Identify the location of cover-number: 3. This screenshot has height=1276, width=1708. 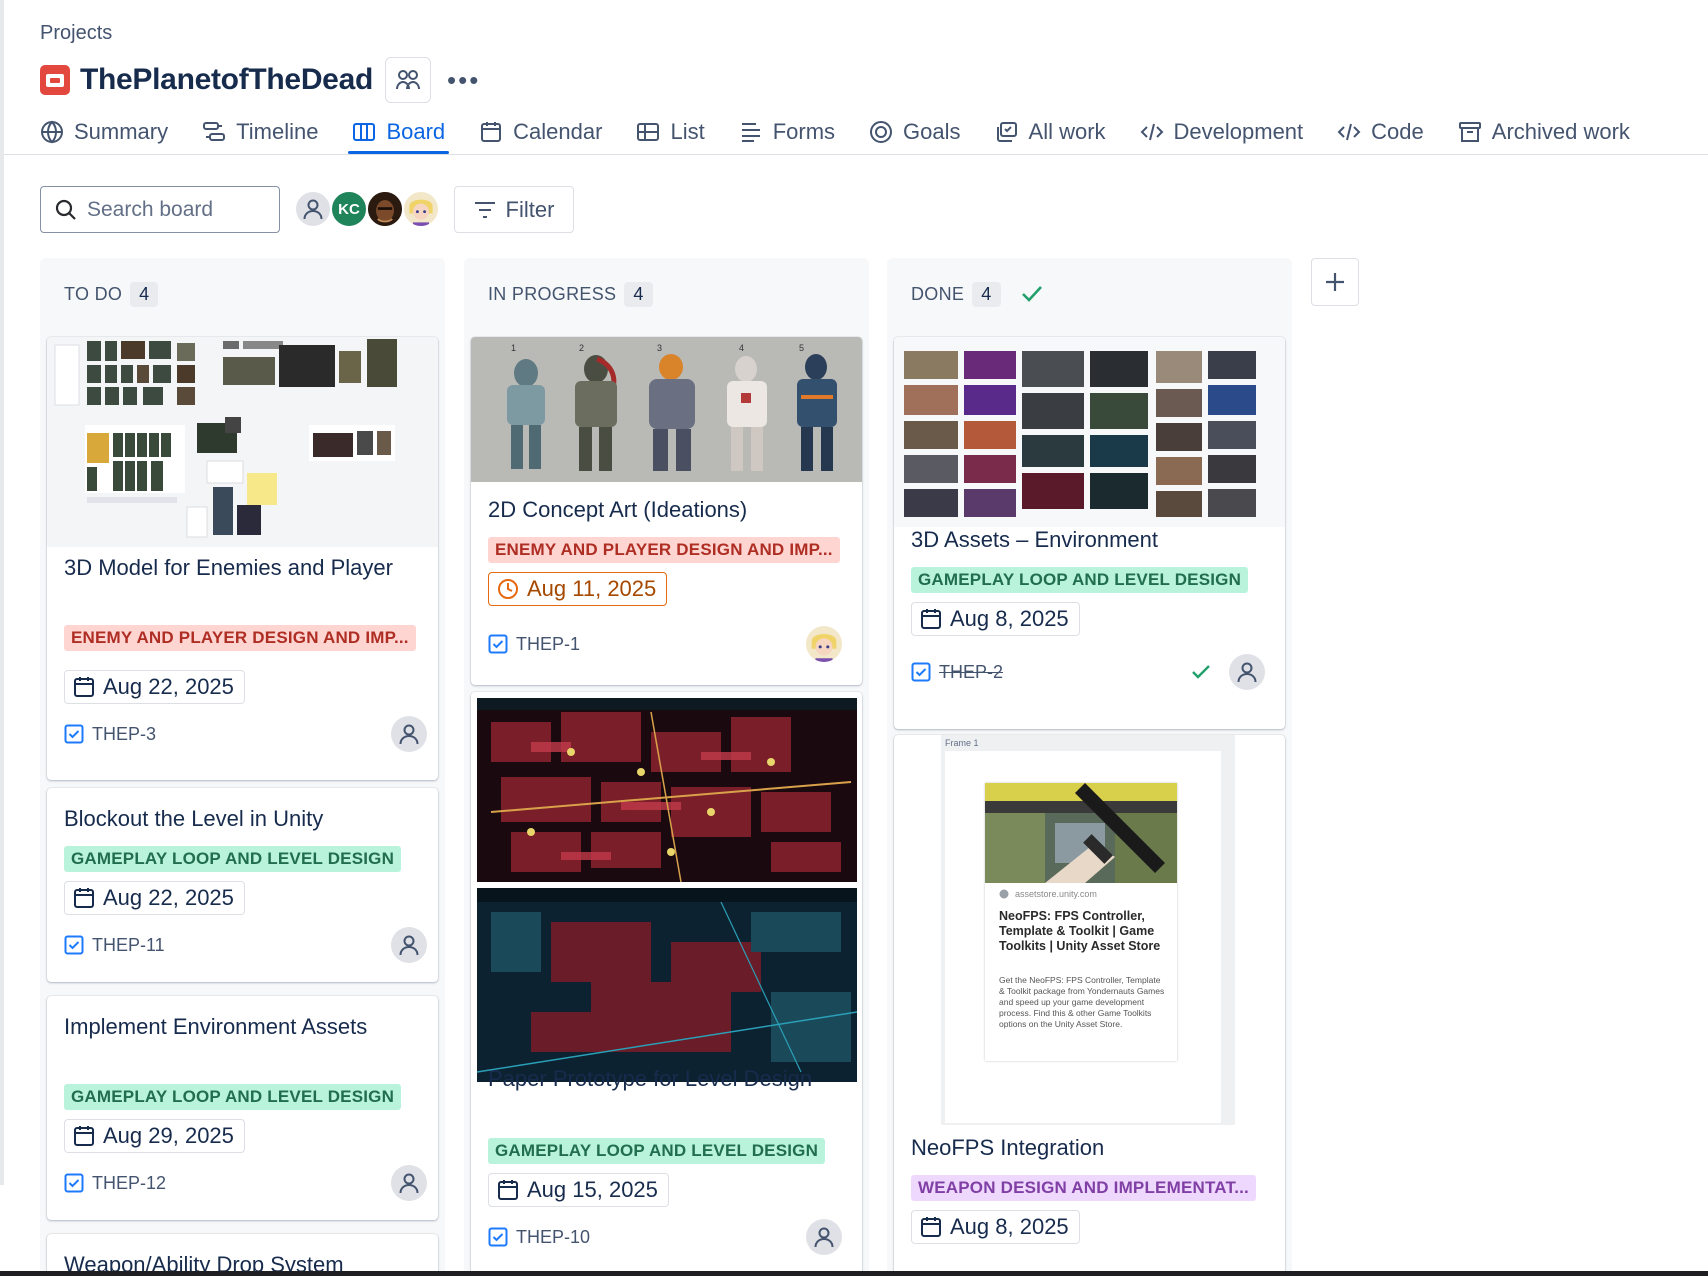
(659, 348).